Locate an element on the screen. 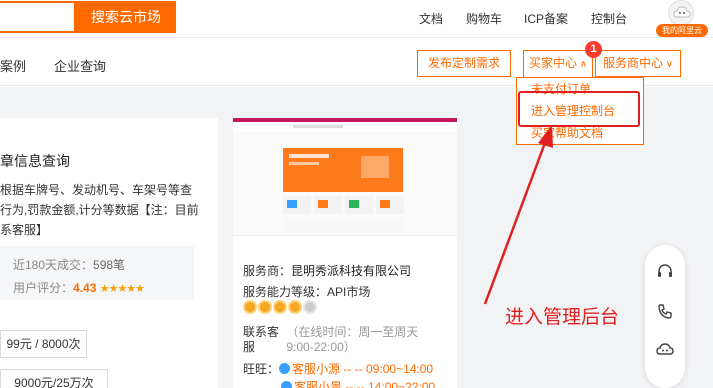  wangwang-contact-1: 客服小源 is located at coordinates (316, 369).